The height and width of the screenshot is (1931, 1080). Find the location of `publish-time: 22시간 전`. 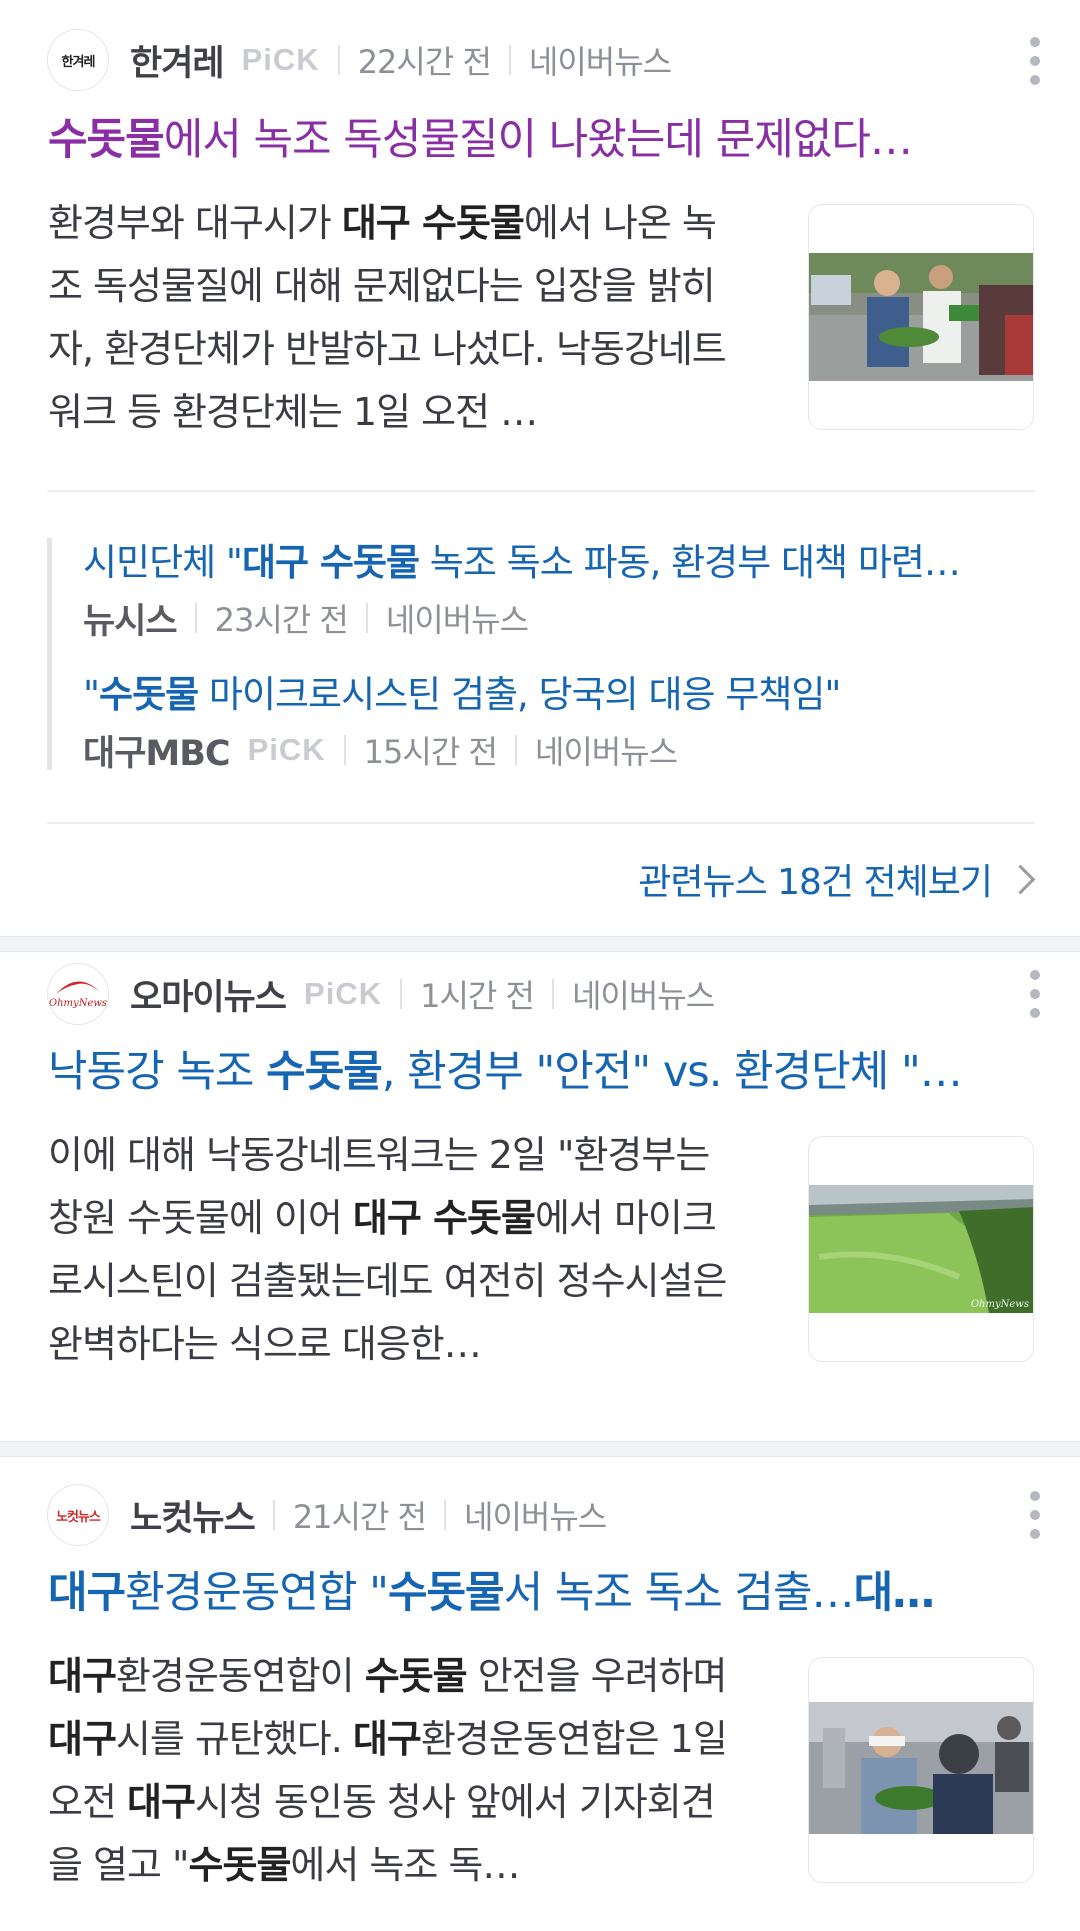

publish-time: 22시간 전 is located at coordinates (424, 62).